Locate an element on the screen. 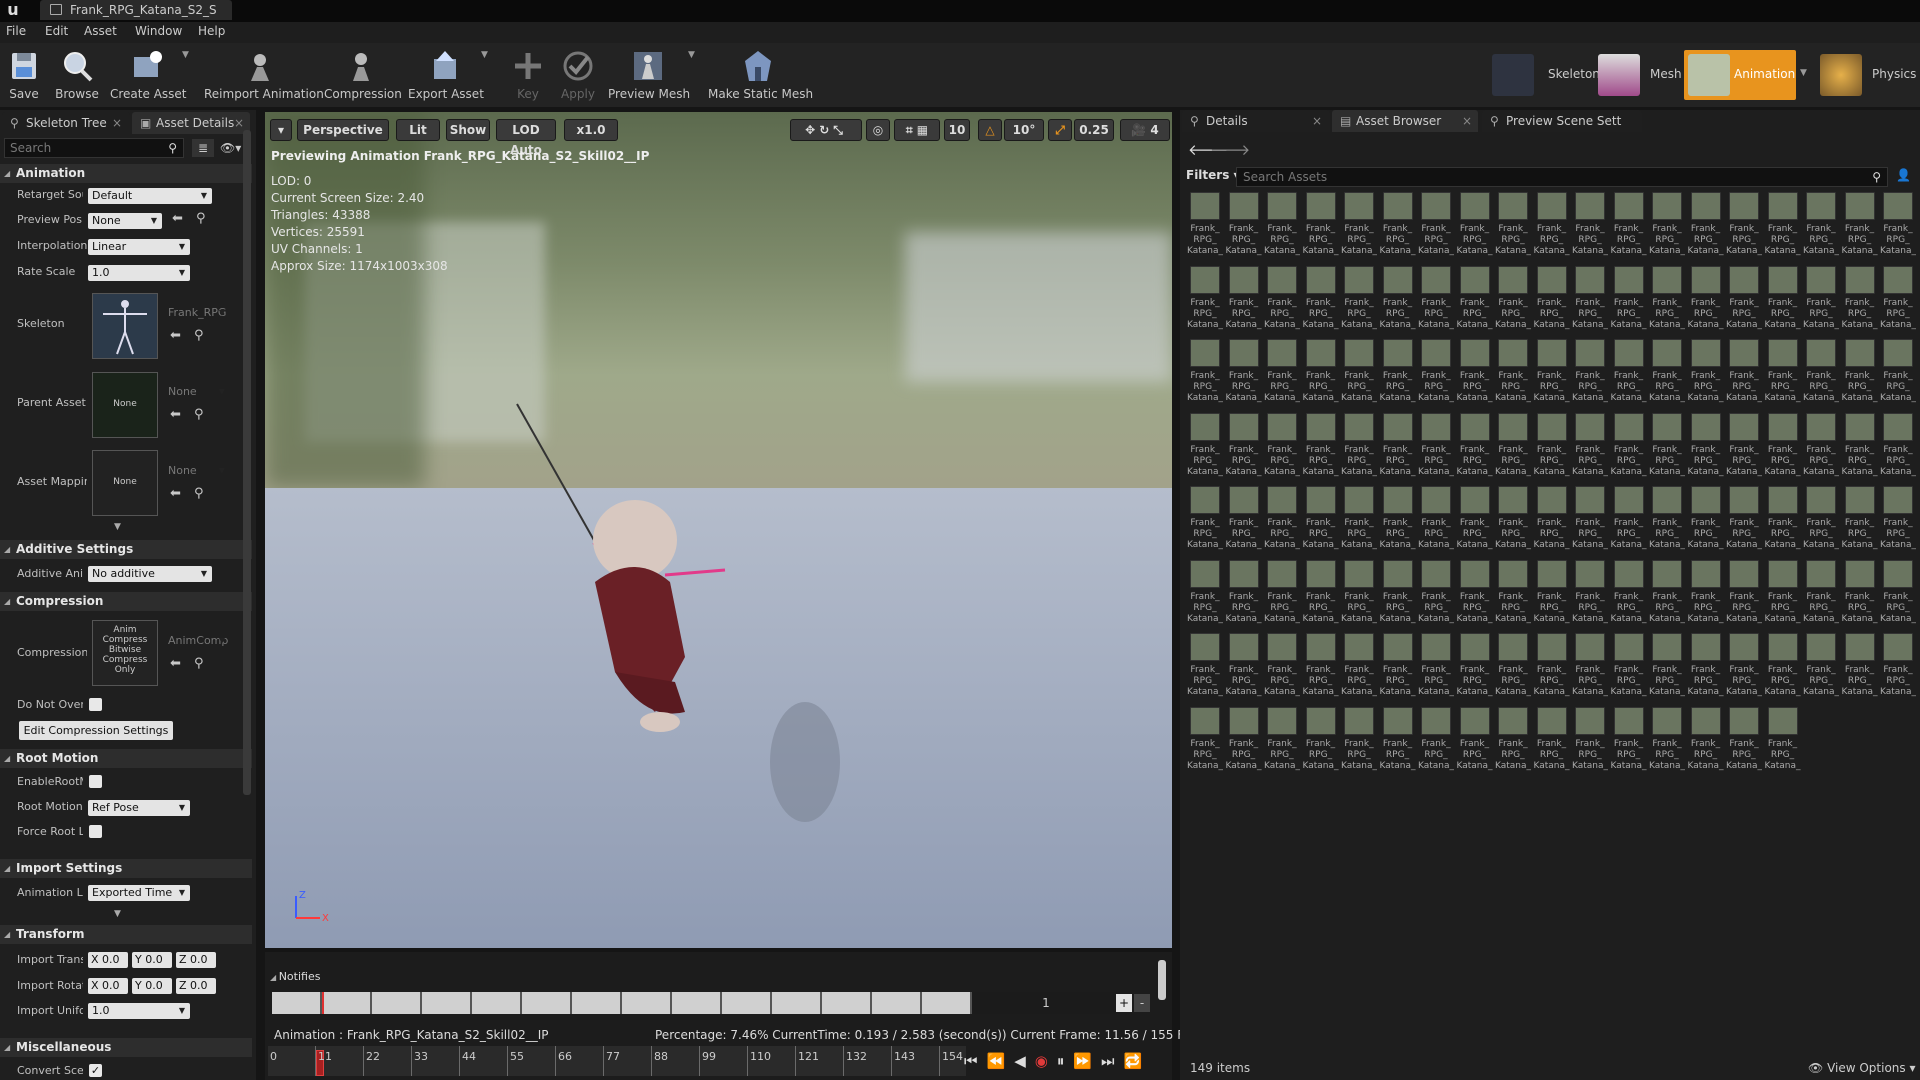 The image size is (1920, 1080). forward-arrow-icon: 🡒 is located at coordinates (1230, 149).